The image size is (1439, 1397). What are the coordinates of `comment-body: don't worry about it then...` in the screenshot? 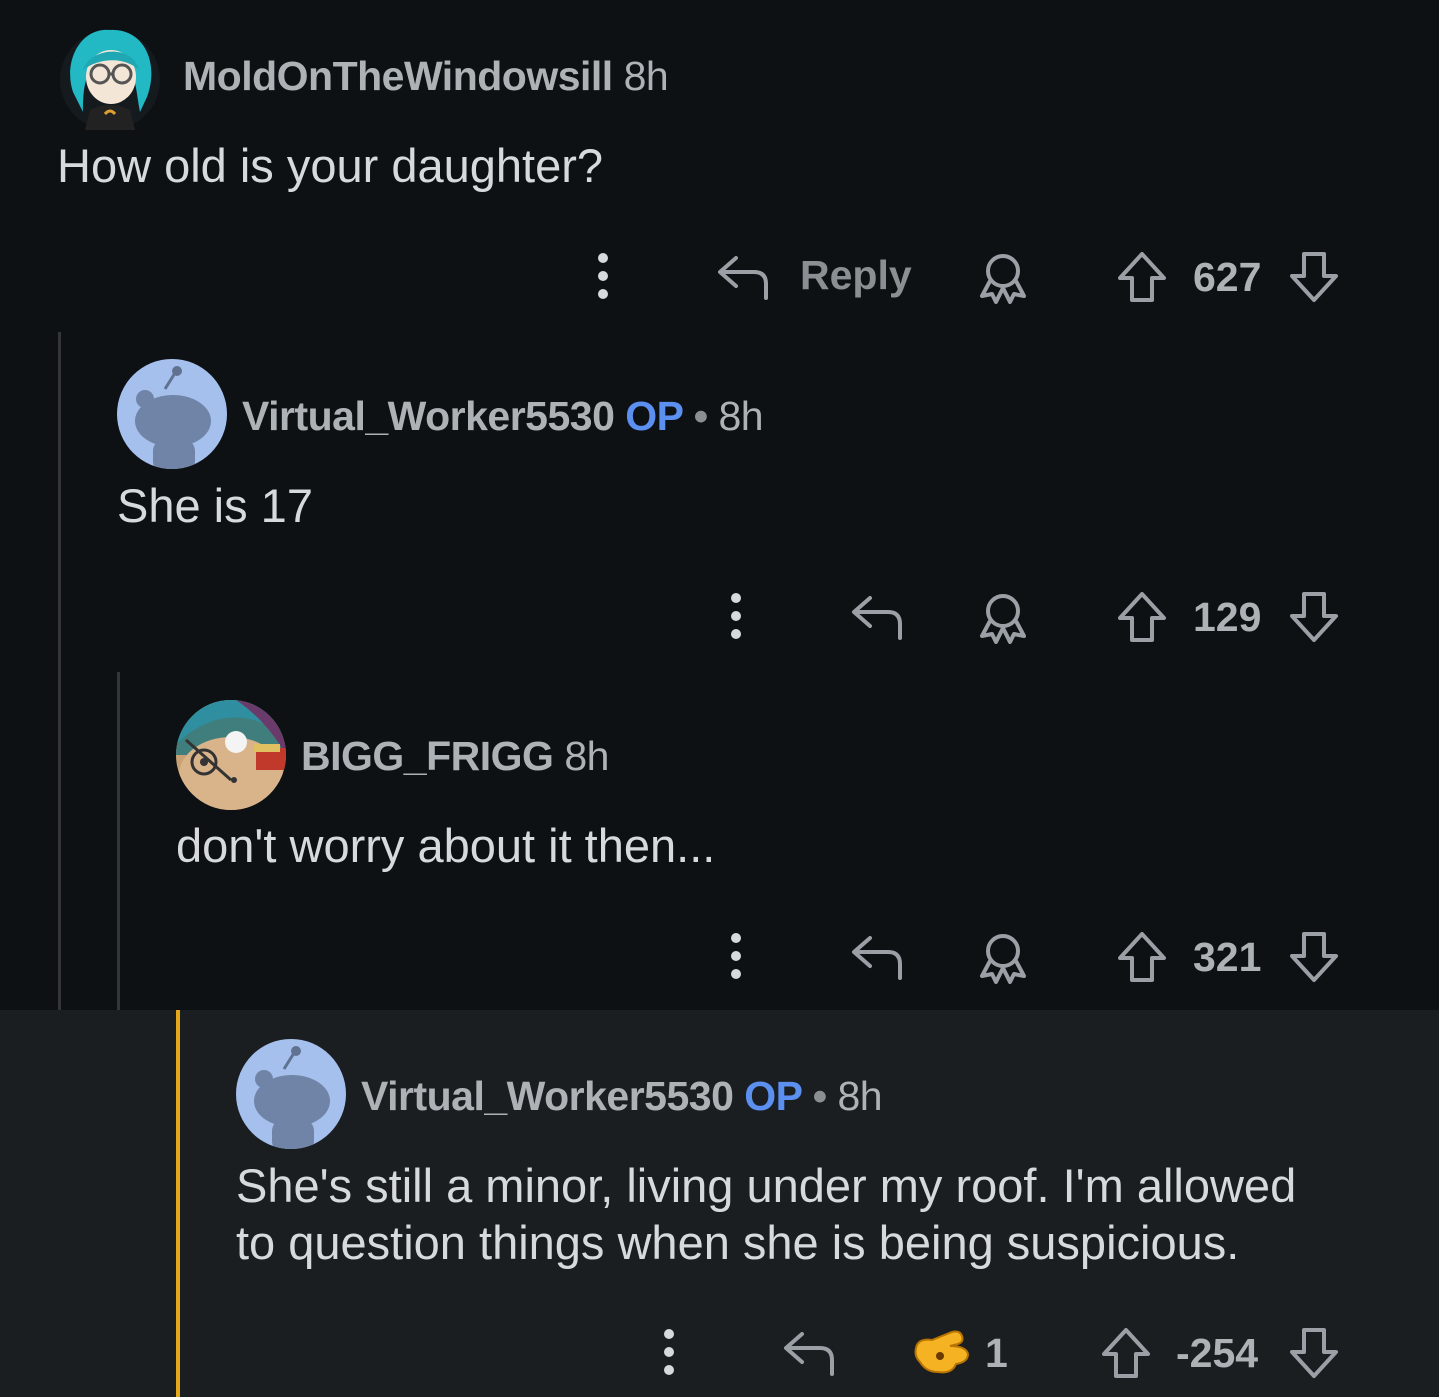 It's located at (446, 845).